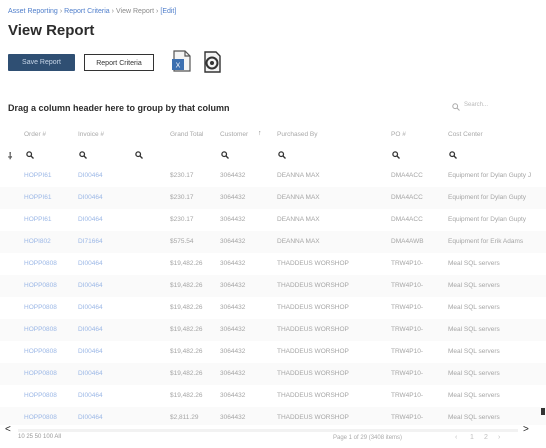 The width and height of the screenshot is (546, 448). What do you see at coordinates (282, 155) in the screenshot?
I see `filter-purchased-by-icon` at bounding box center [282, 155].